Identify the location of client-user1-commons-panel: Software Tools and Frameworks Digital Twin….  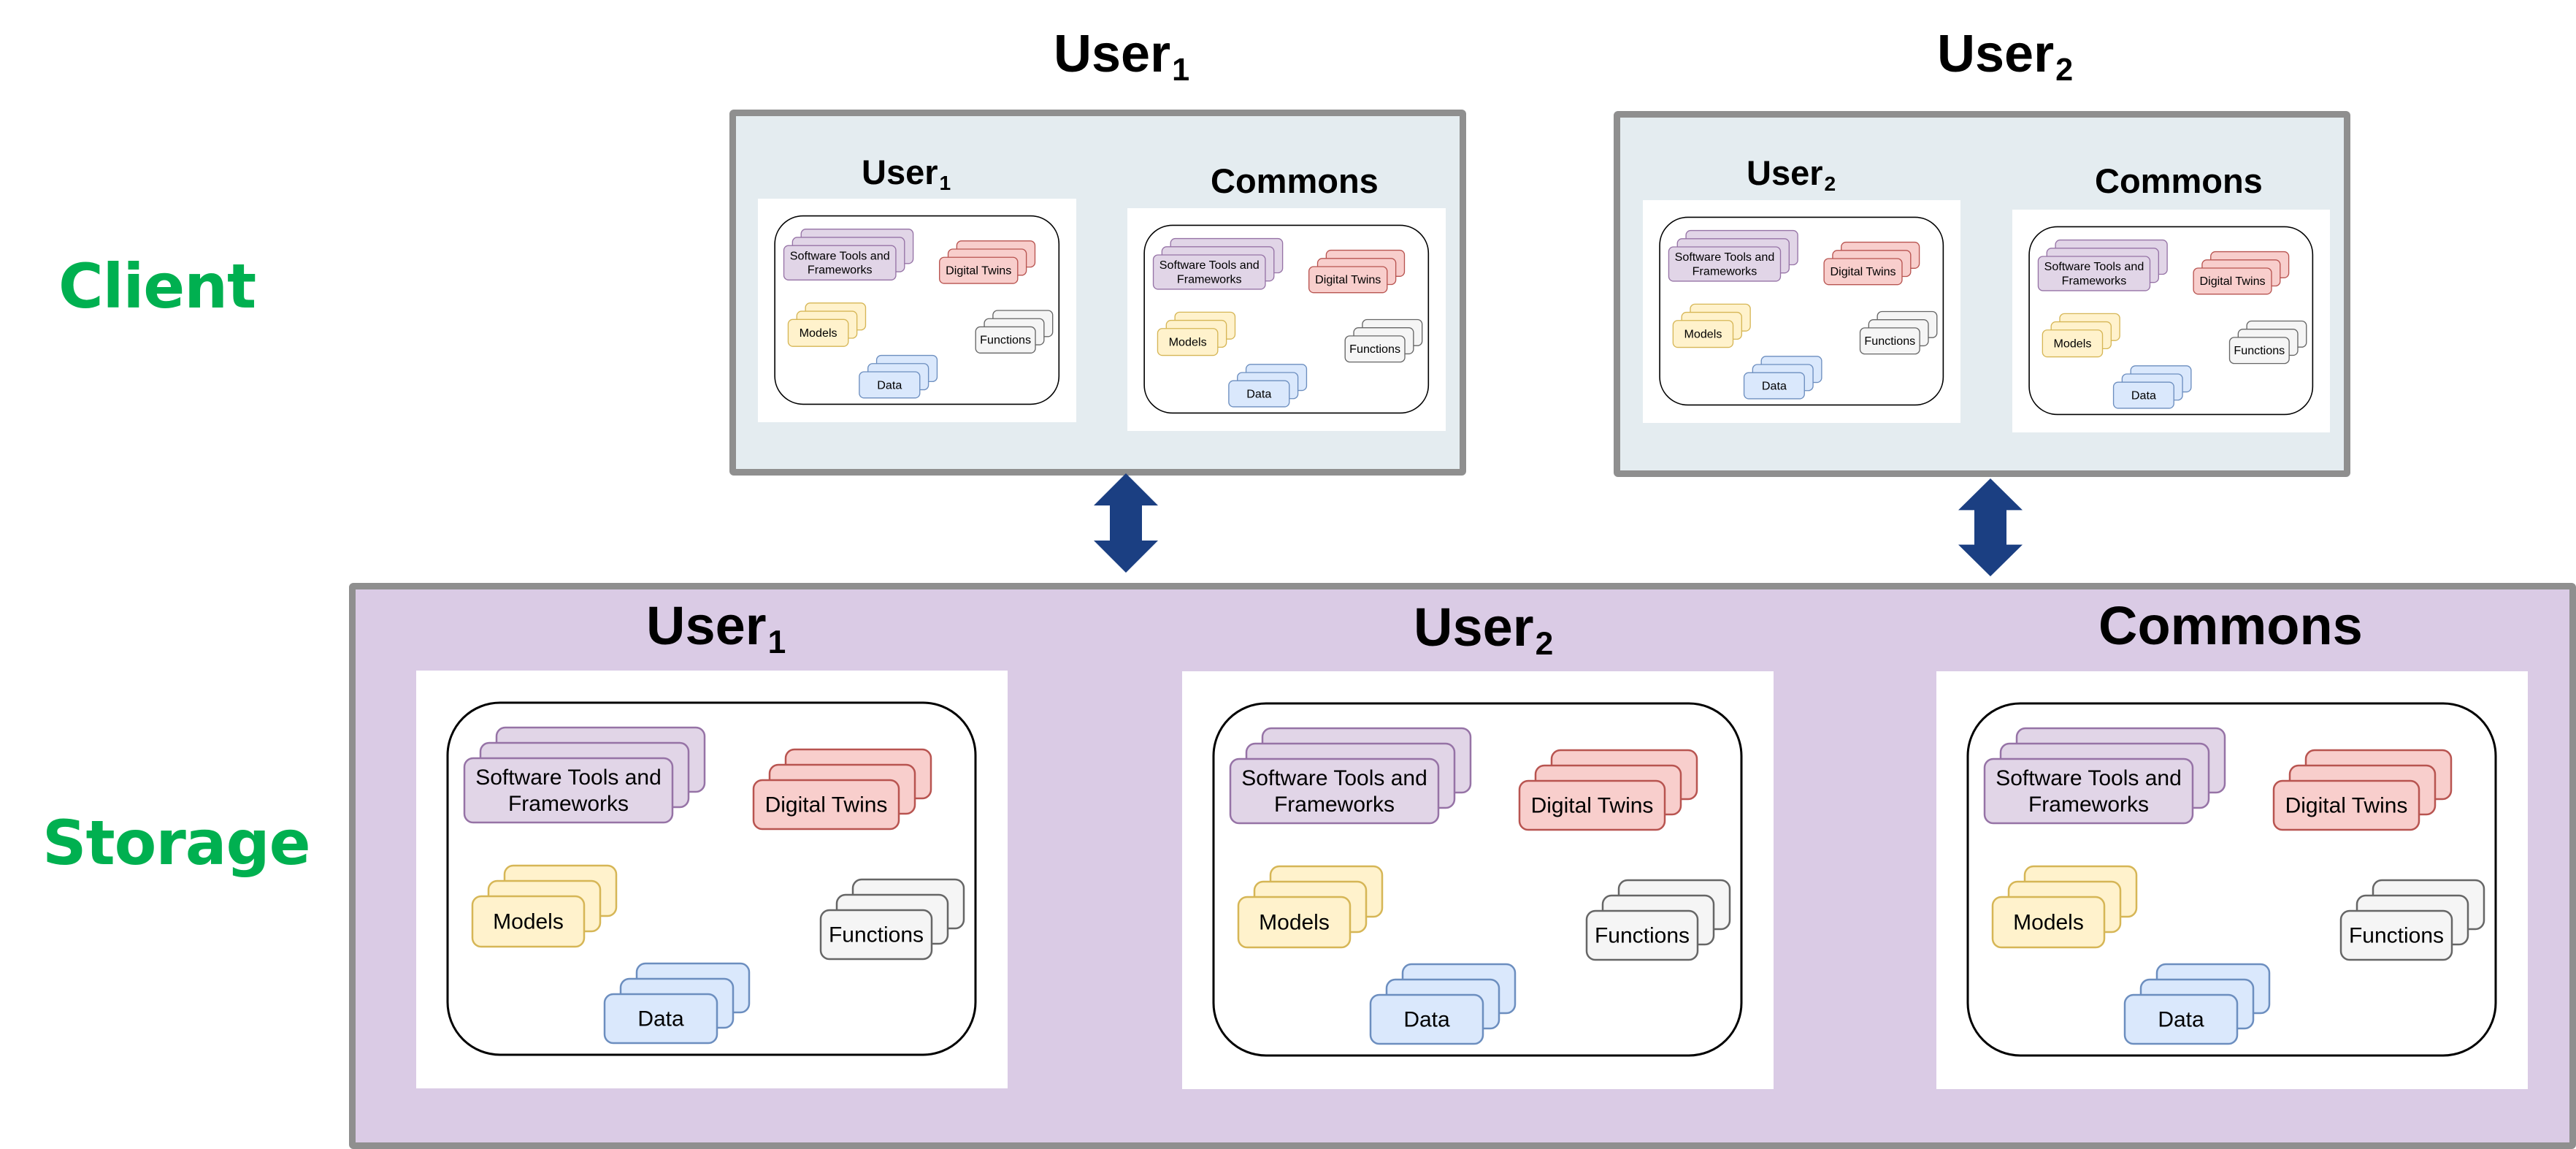
(1286, 319).